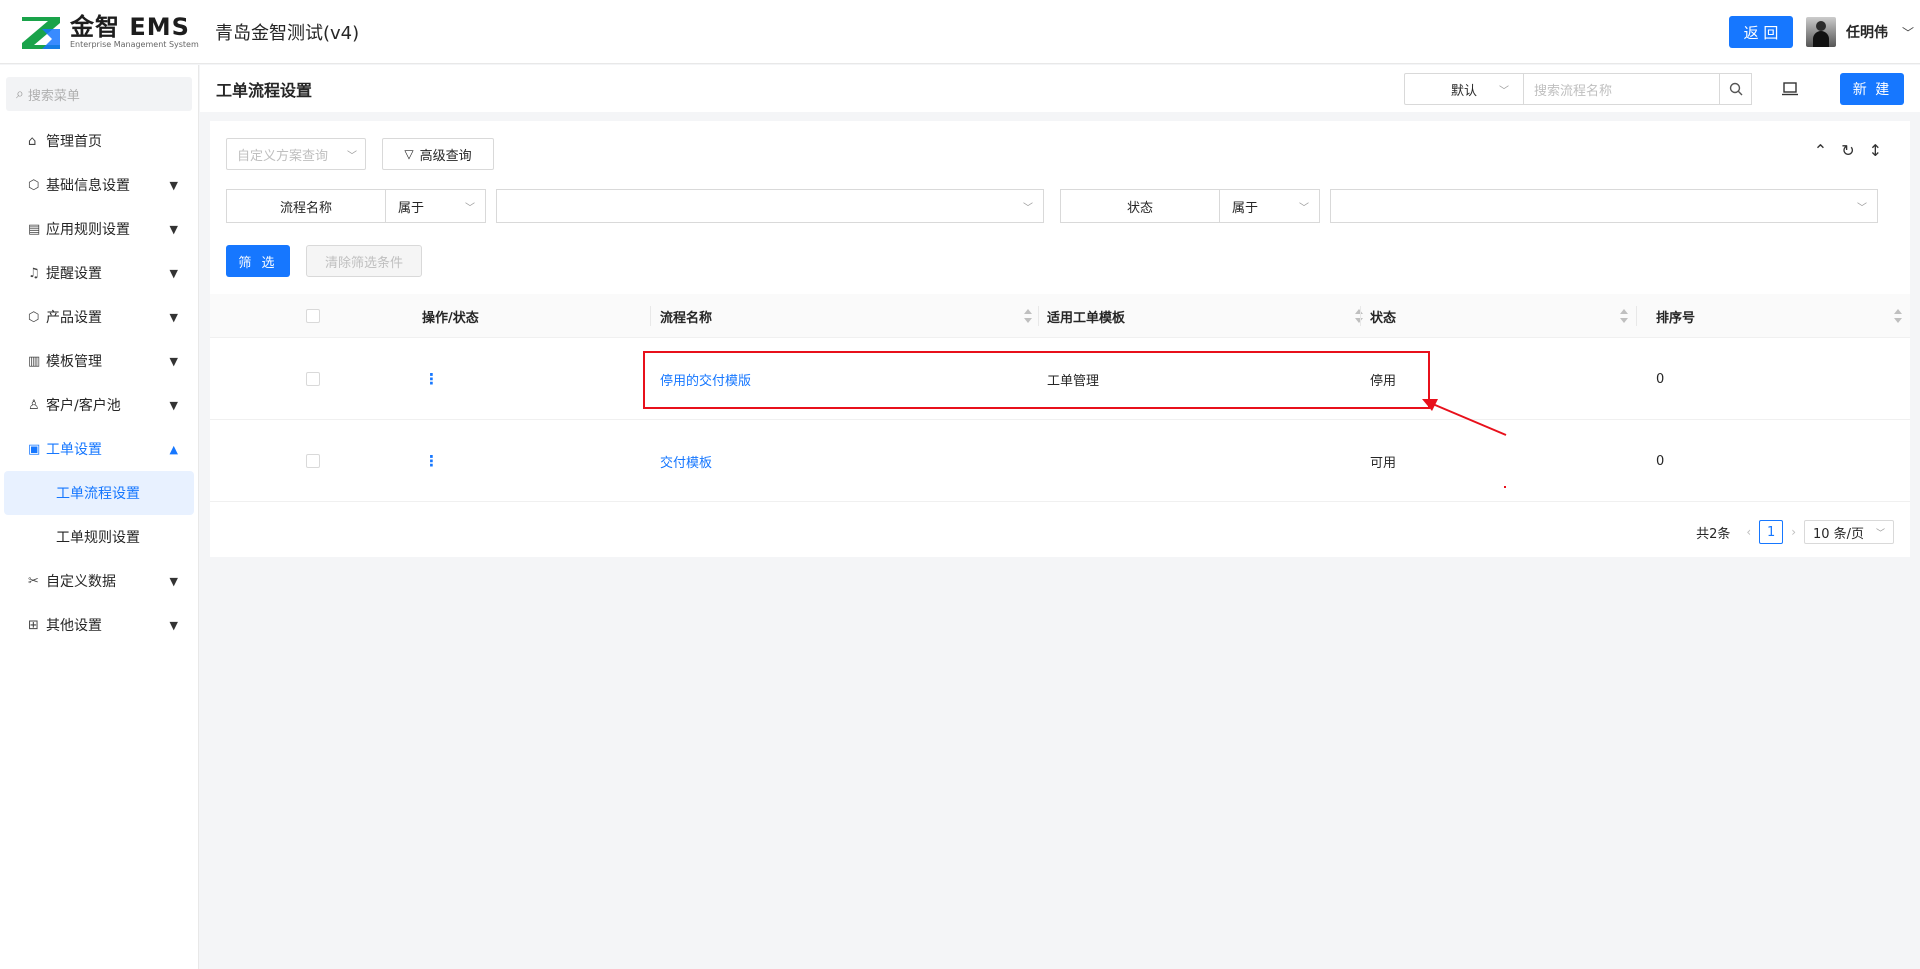 This screenshot has height=969, width=1920. I want to click on back-button: 返 回, so click(1760, 32).